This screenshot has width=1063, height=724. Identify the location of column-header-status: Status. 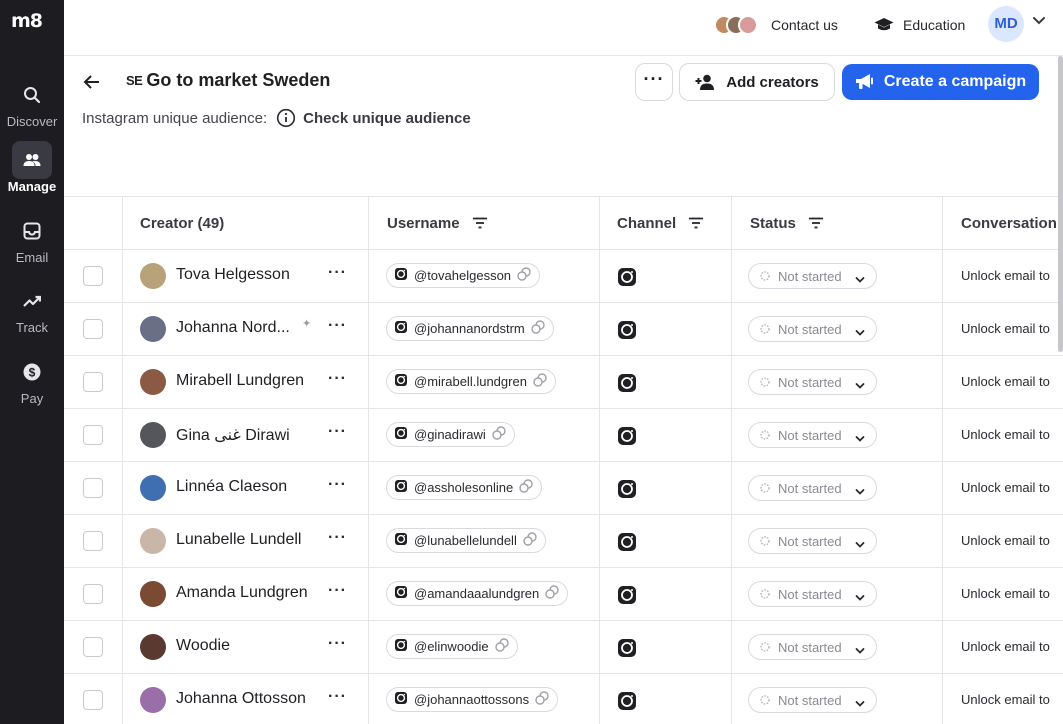
(787, 223).